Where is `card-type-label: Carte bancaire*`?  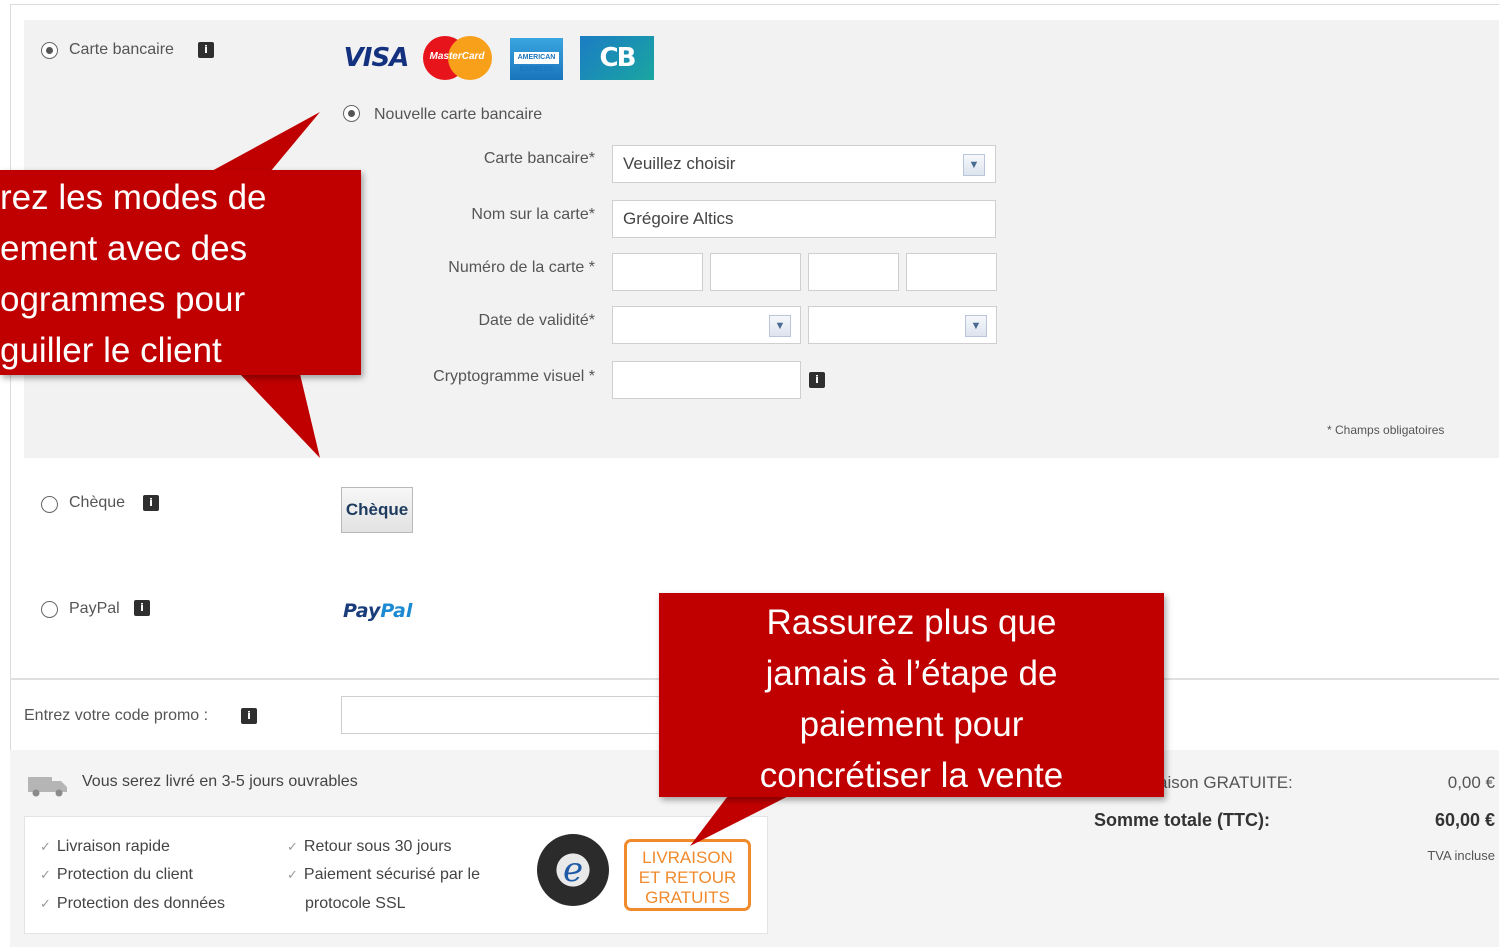 card-type-label: Carte bancaire* is located at coordinates (539, 158).